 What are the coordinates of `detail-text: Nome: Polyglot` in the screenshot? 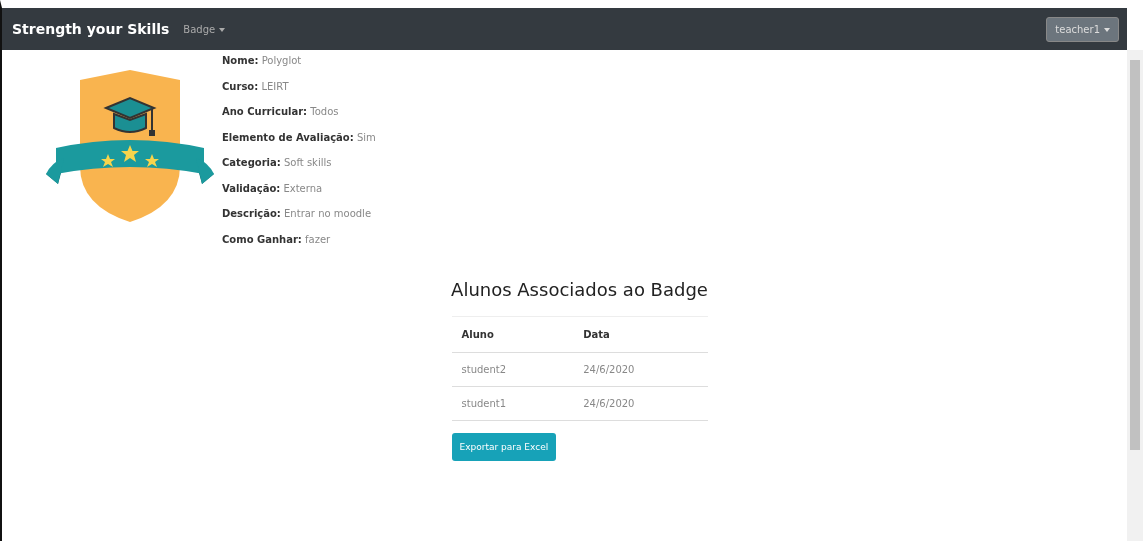 It's located at (262, 60).